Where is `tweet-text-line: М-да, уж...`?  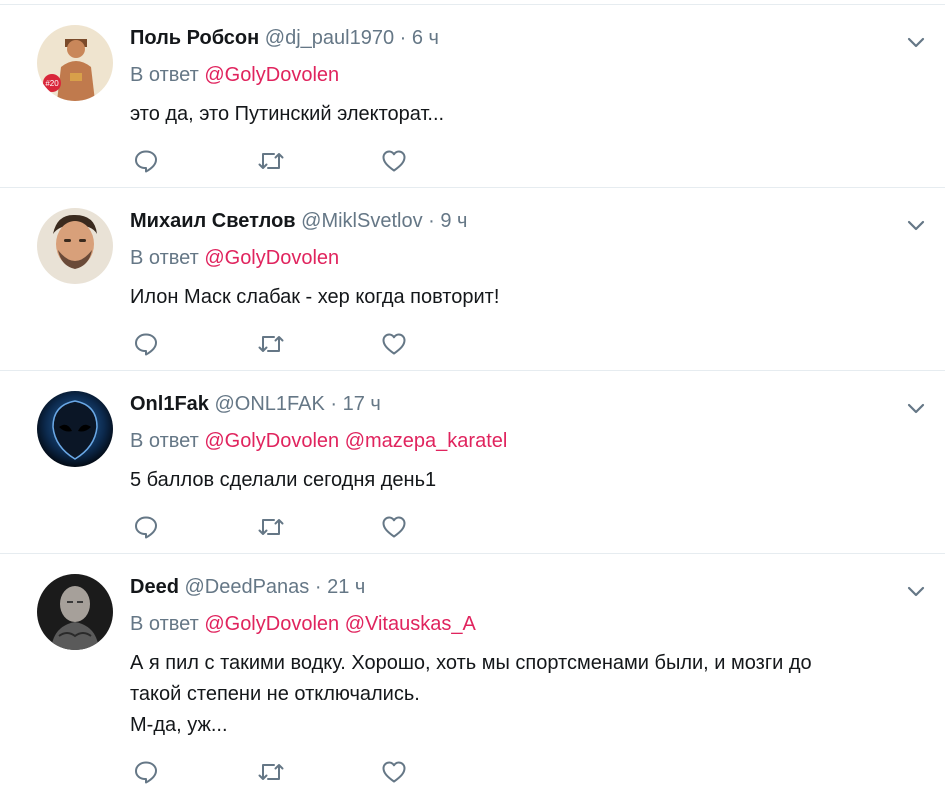 tweet-text-line: М-да, уж... is located at coordinates (179, 725).